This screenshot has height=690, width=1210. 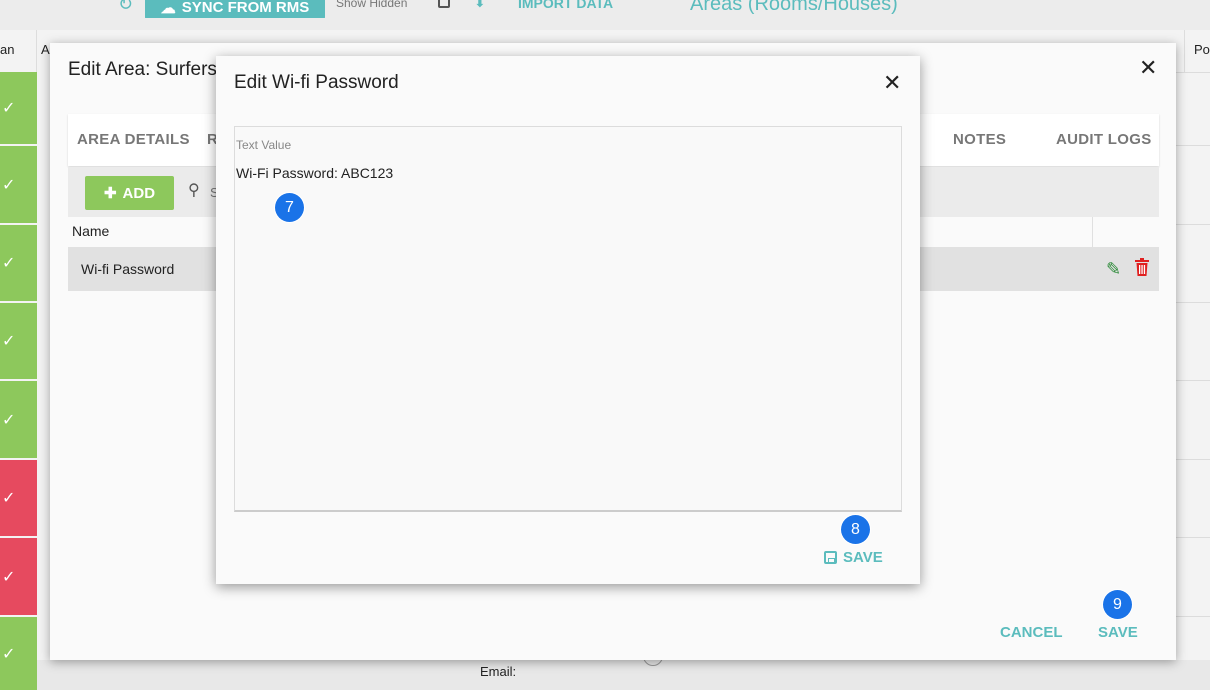 What do you see at coordinates (1104, 139) in the screenshot?
I see `tab-audit-logs: AUDIT LOGS` at bounding box center [1104, 139].